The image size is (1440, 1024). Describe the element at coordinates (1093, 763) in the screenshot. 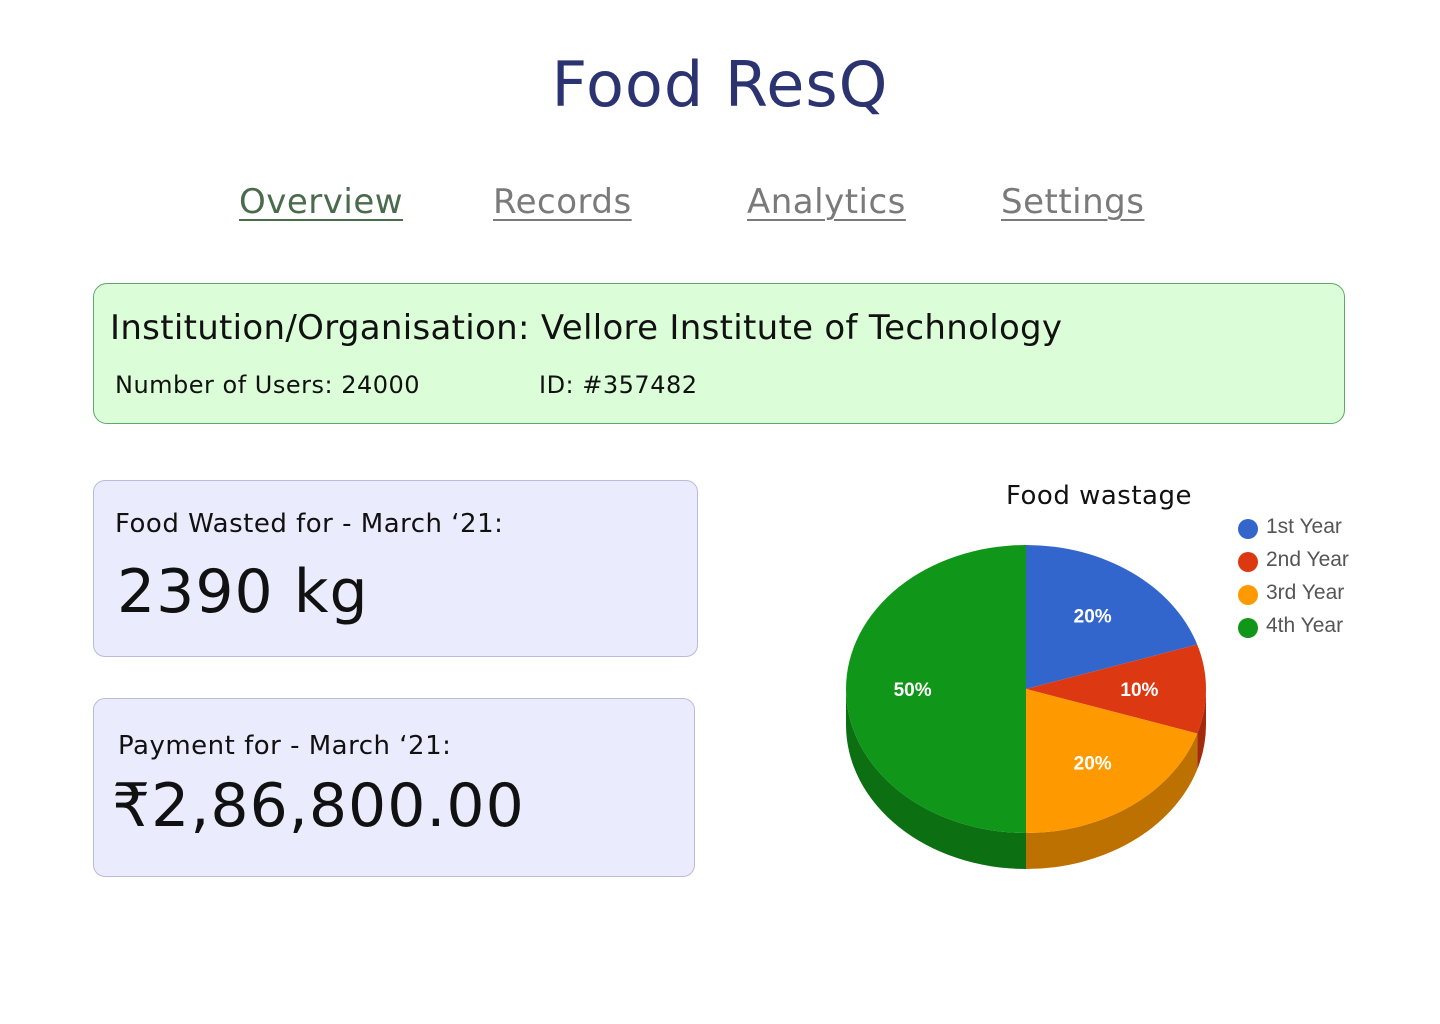

I see `pie-label-3rd-year: 20%` at that location.